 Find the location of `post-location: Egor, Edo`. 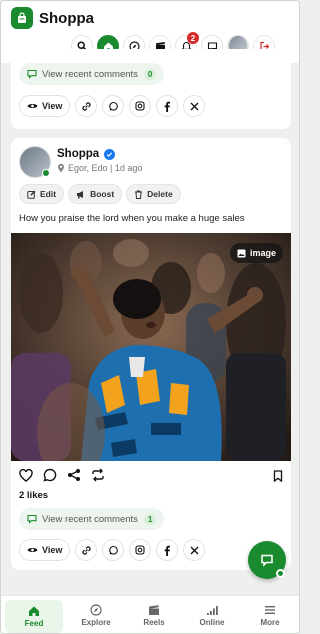

post-location: Egor, Edo is located at coordinates (88, 168).